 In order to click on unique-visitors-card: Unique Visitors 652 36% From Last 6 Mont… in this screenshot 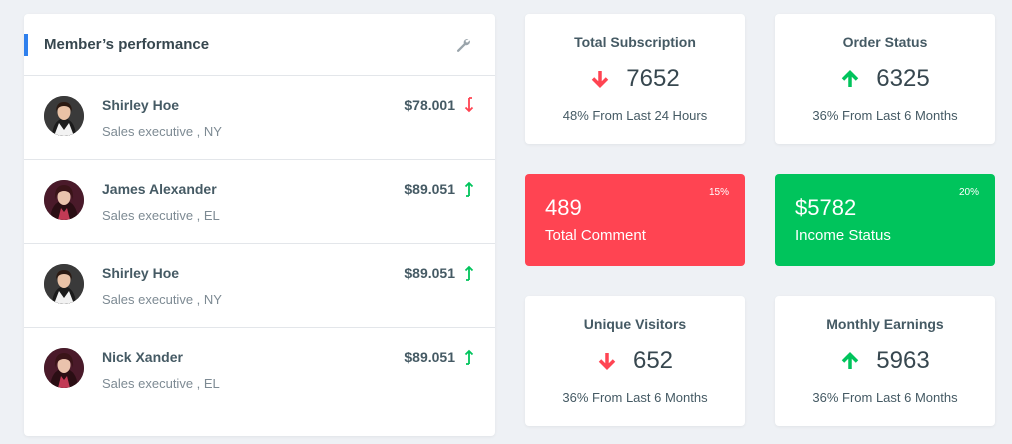, I will do `click(635, 361)`.